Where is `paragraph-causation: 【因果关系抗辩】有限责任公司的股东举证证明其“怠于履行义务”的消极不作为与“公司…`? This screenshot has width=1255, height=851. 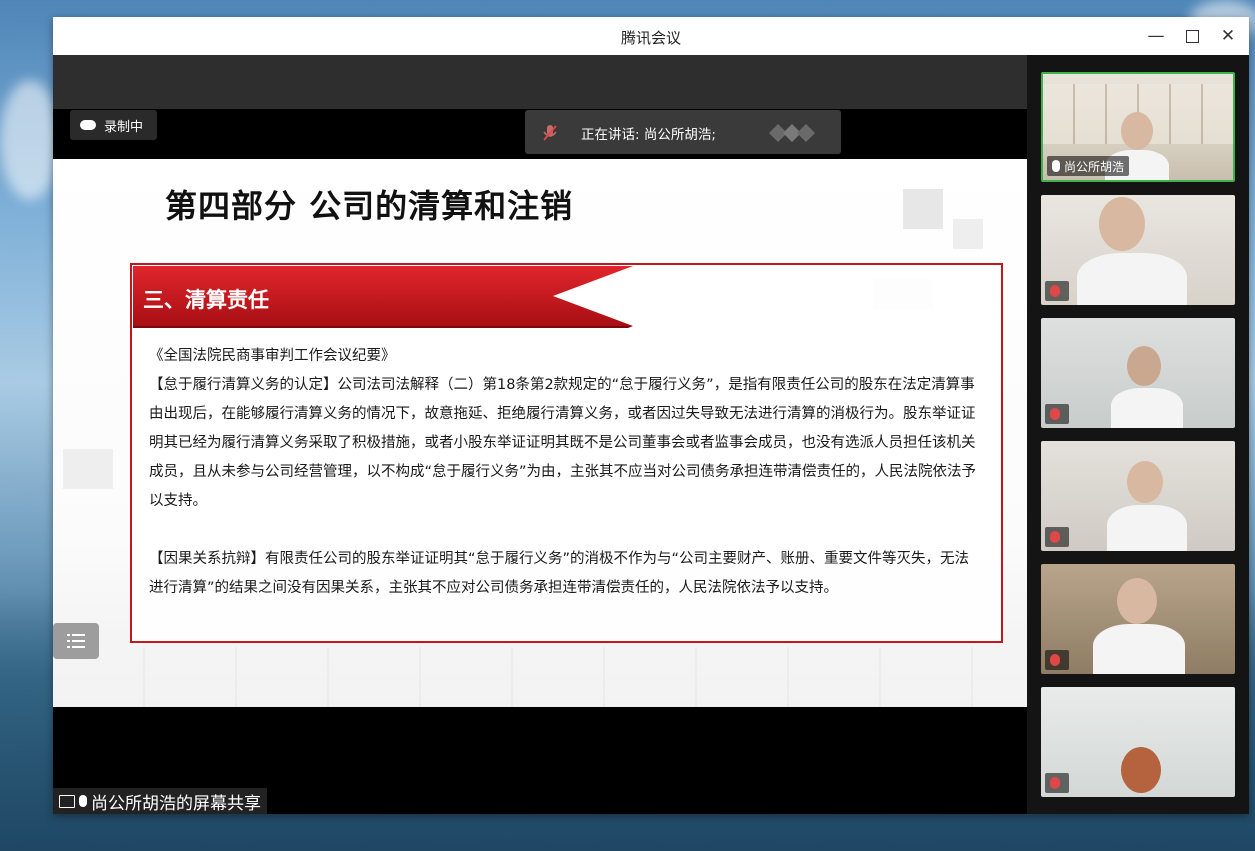 paragraph-causation: 【因果关系抗辩】有限责任公司的股东举证证明其“怠于履行义务”的消极不作为与“公司… is located at coordinates (559, 573).